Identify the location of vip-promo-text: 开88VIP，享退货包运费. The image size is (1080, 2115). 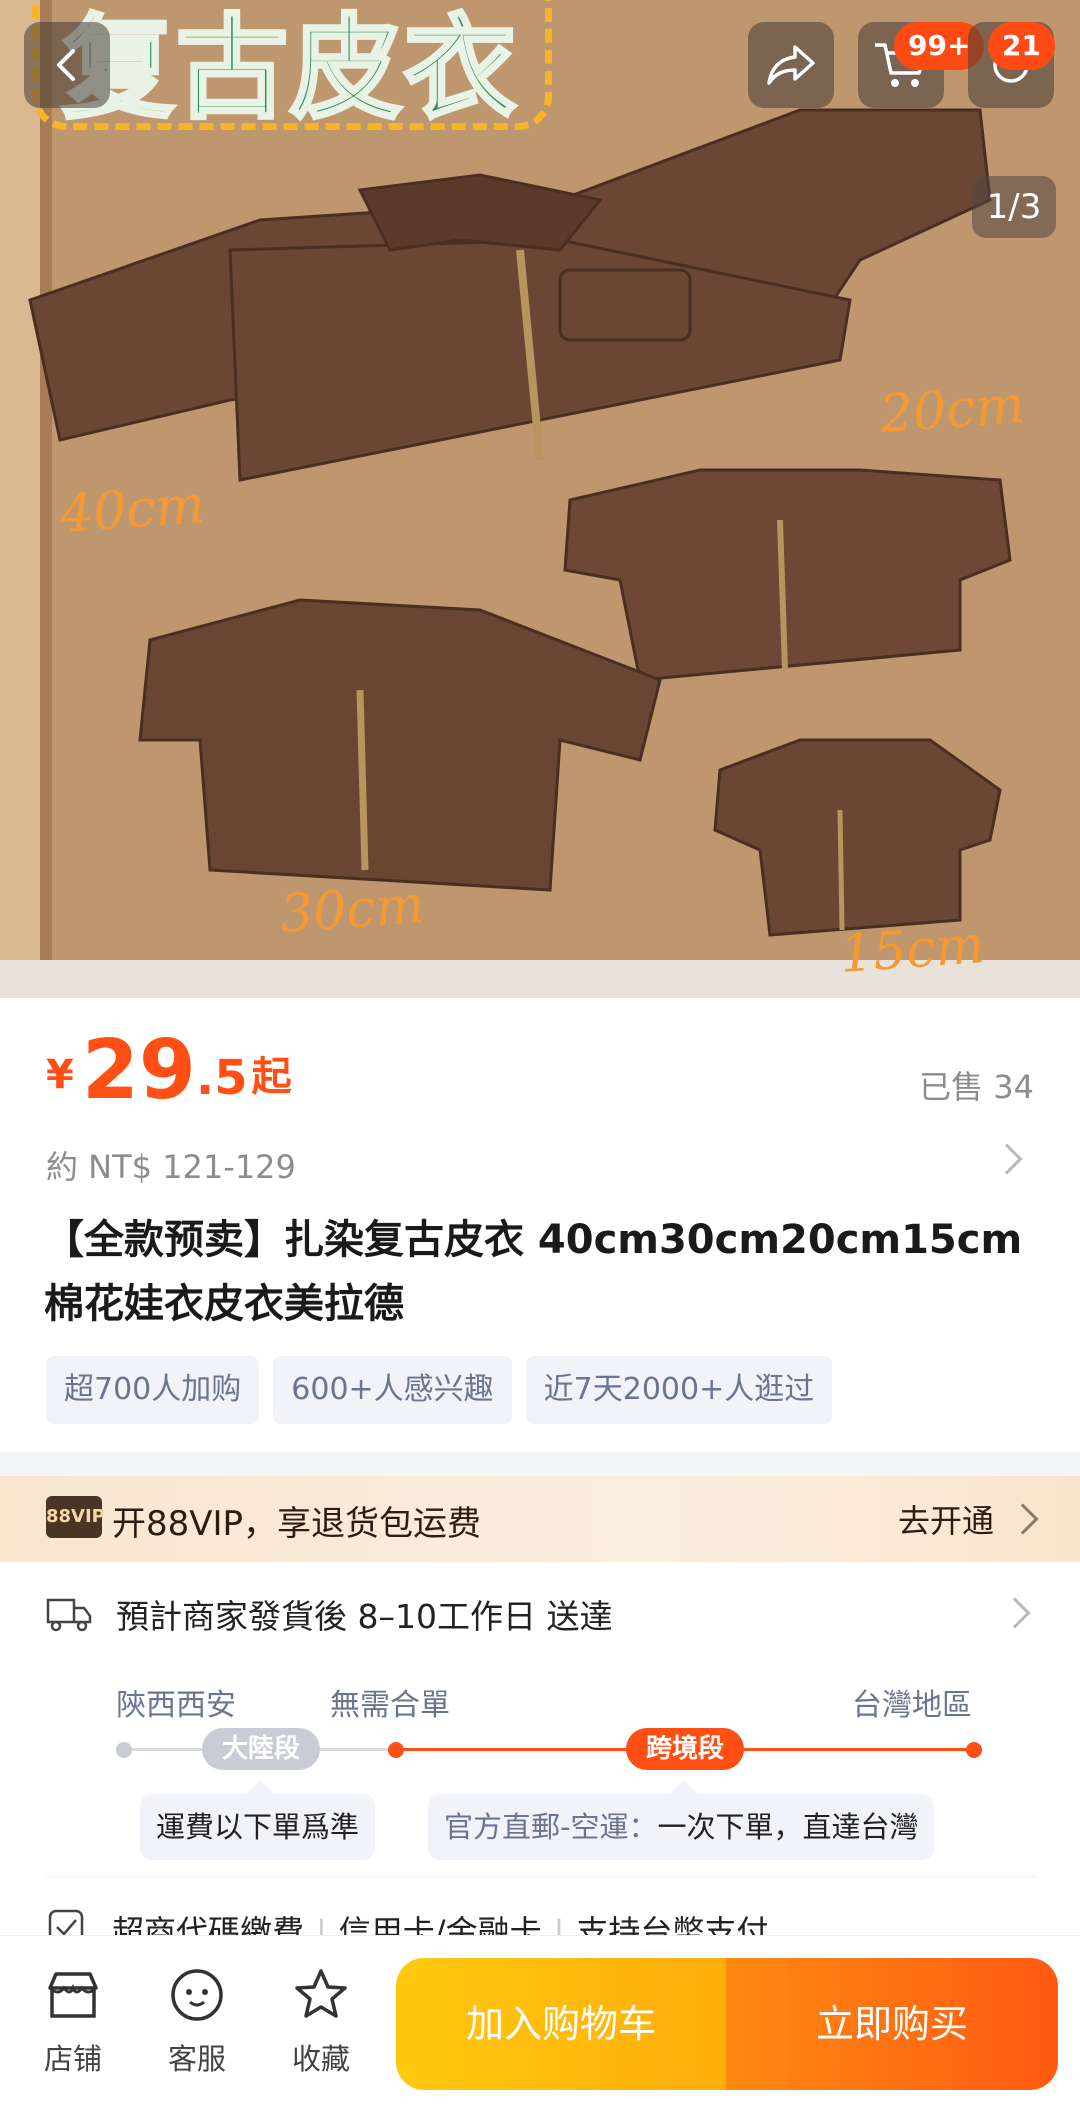
(297, 1524).